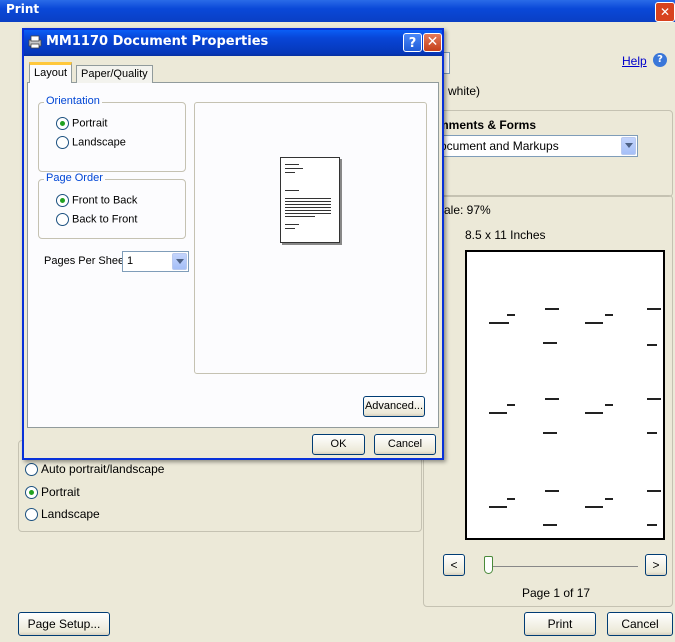 The image size is (675, 642). What do you see at coordinates (640, 624) in the screenshot?
I see `cancel-button: Cancel` at bounding box center [640, 624].